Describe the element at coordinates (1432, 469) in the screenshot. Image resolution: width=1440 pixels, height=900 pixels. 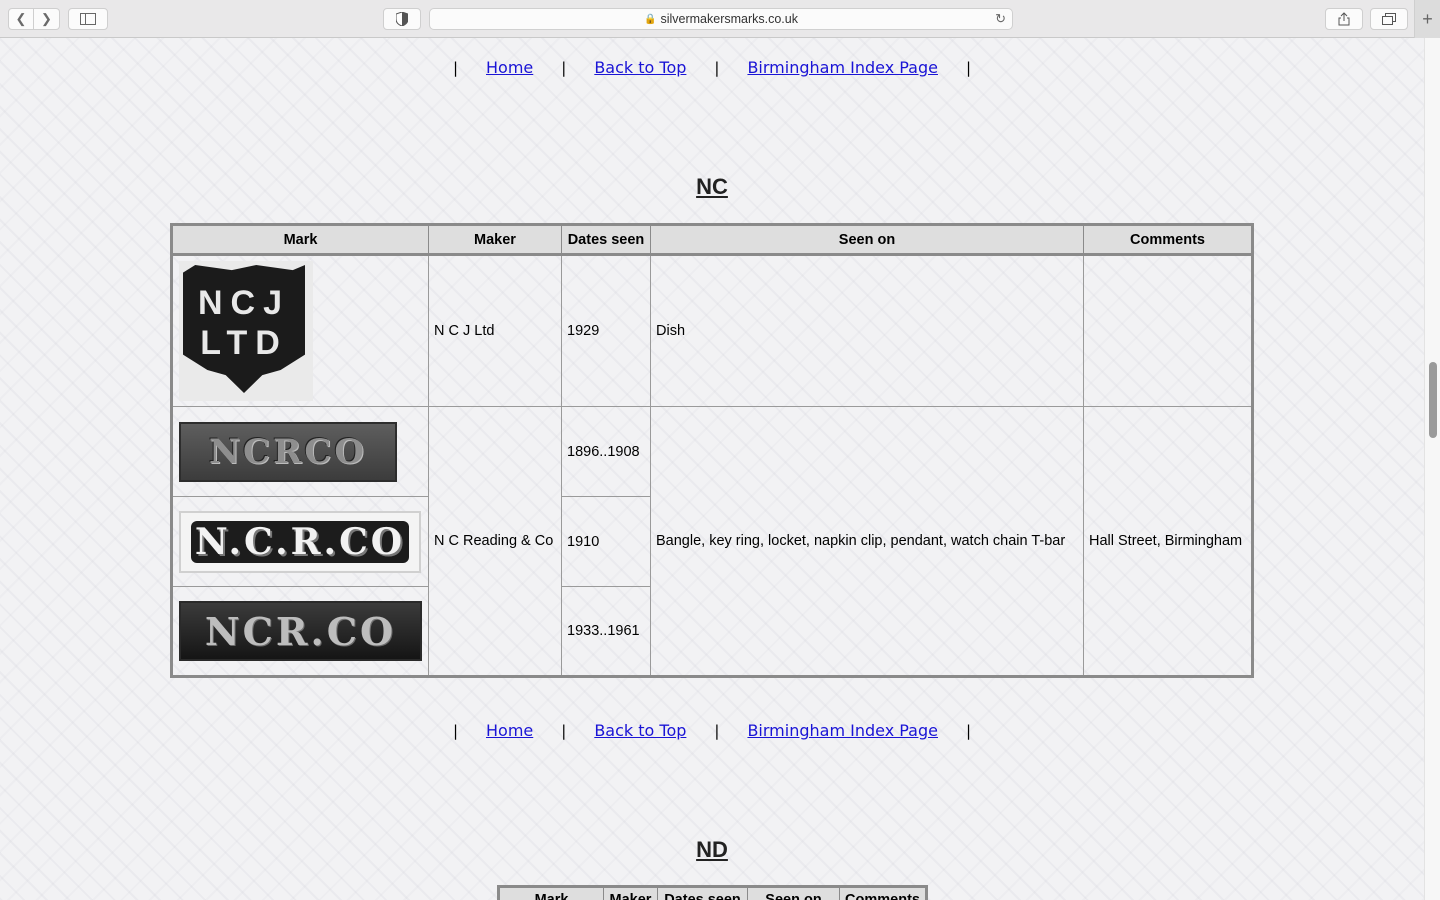
I see `vertical-scrollbar` at that location.